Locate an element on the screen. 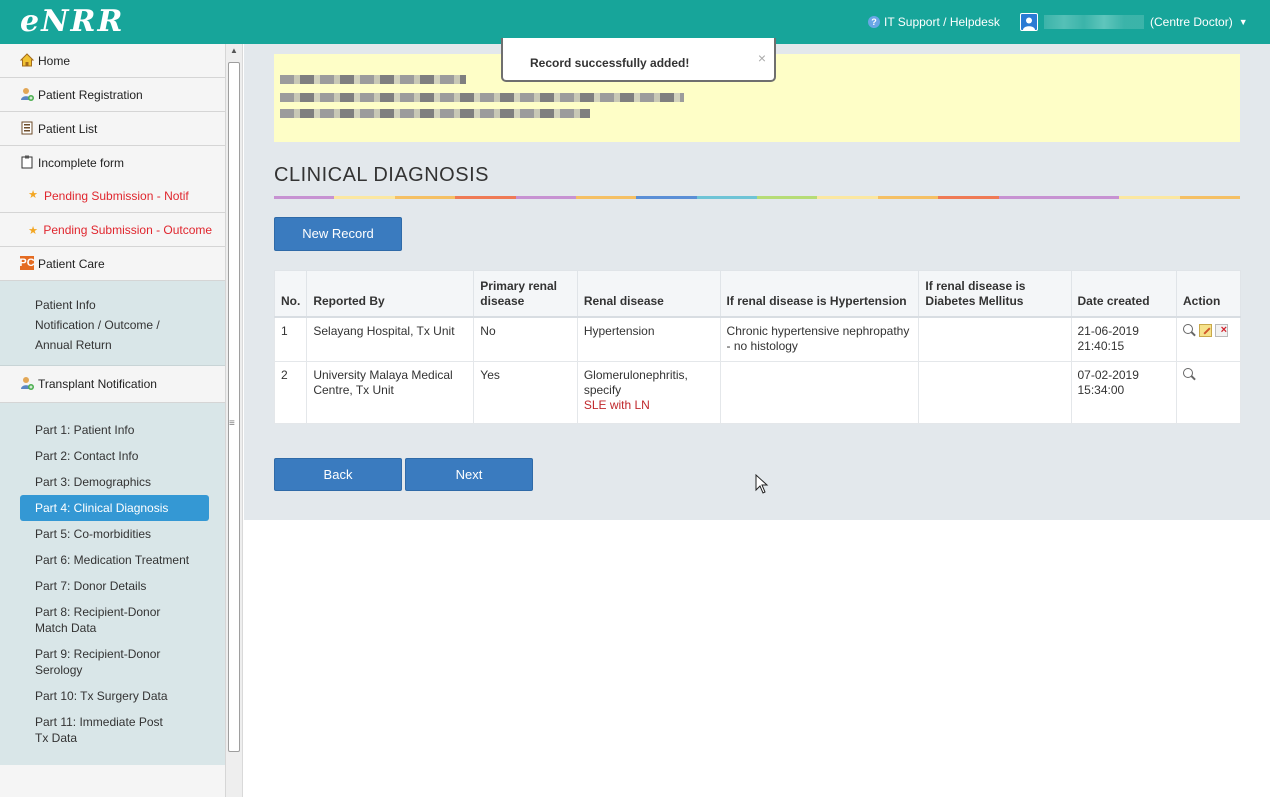 The image size is (1270, 797). resize-grip-icon: ≡ is located at coordinates (232, 423).